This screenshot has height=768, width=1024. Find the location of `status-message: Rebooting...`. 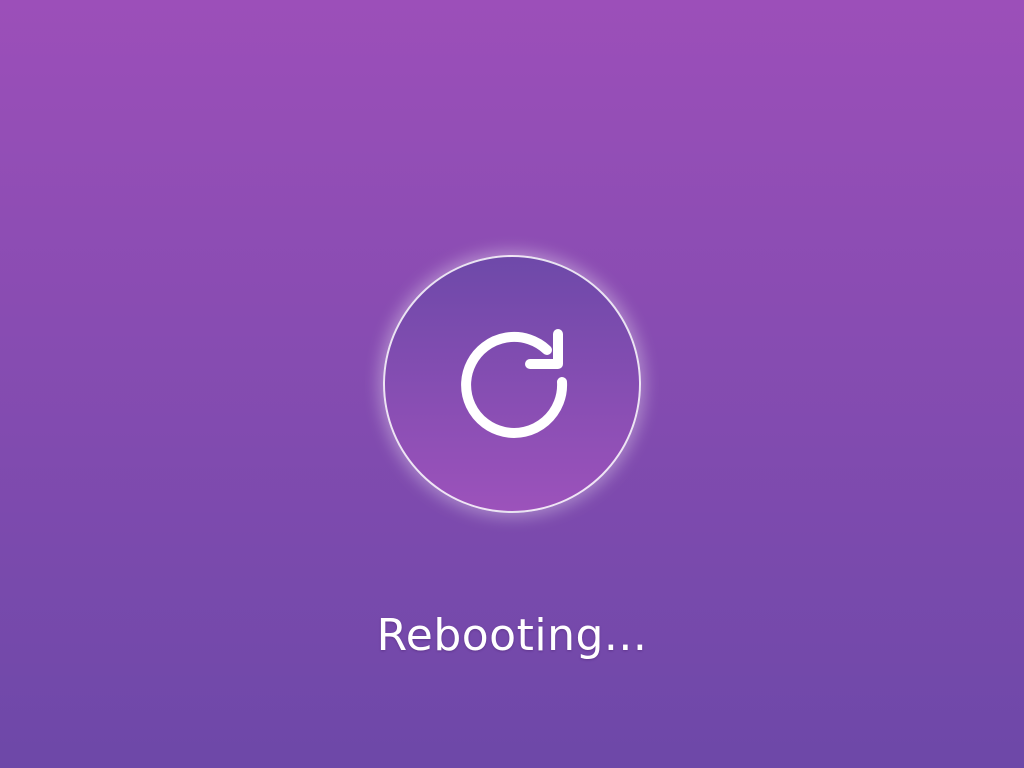

status-message: Rebooting... is located at coordinates (512, 635).